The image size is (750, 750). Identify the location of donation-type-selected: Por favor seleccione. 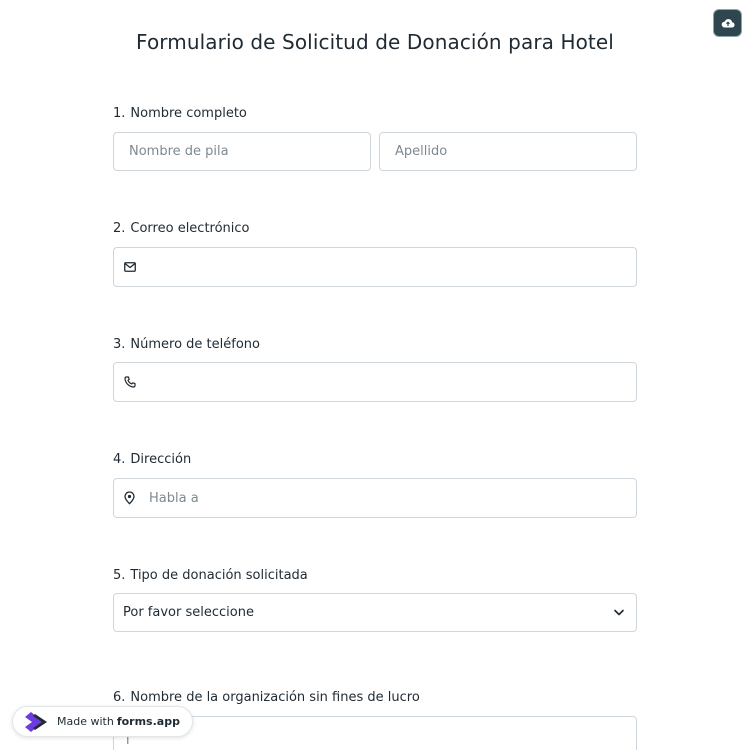
(188, 612).